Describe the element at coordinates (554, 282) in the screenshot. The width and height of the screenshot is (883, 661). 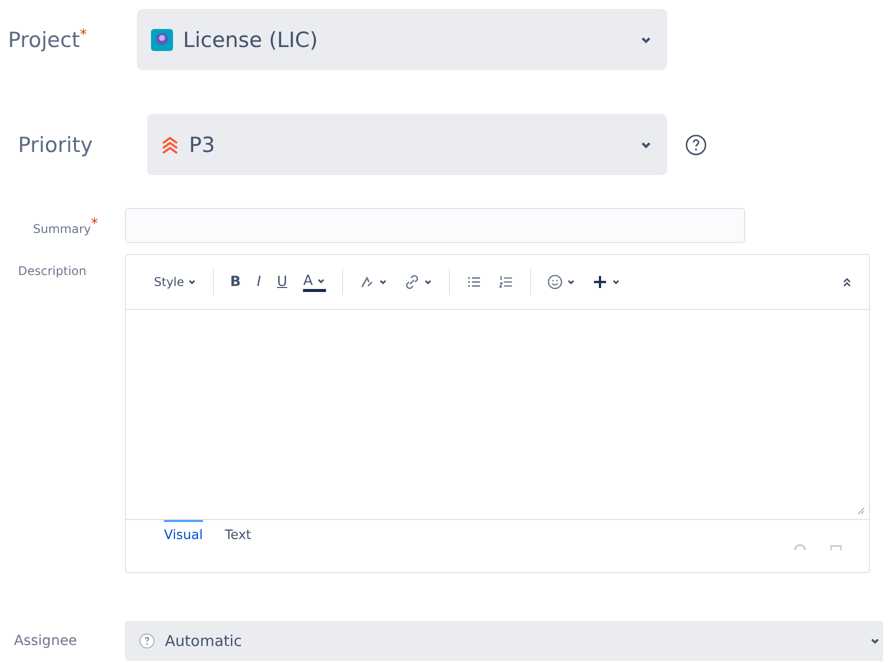
I see `emoji-icon` at that location.